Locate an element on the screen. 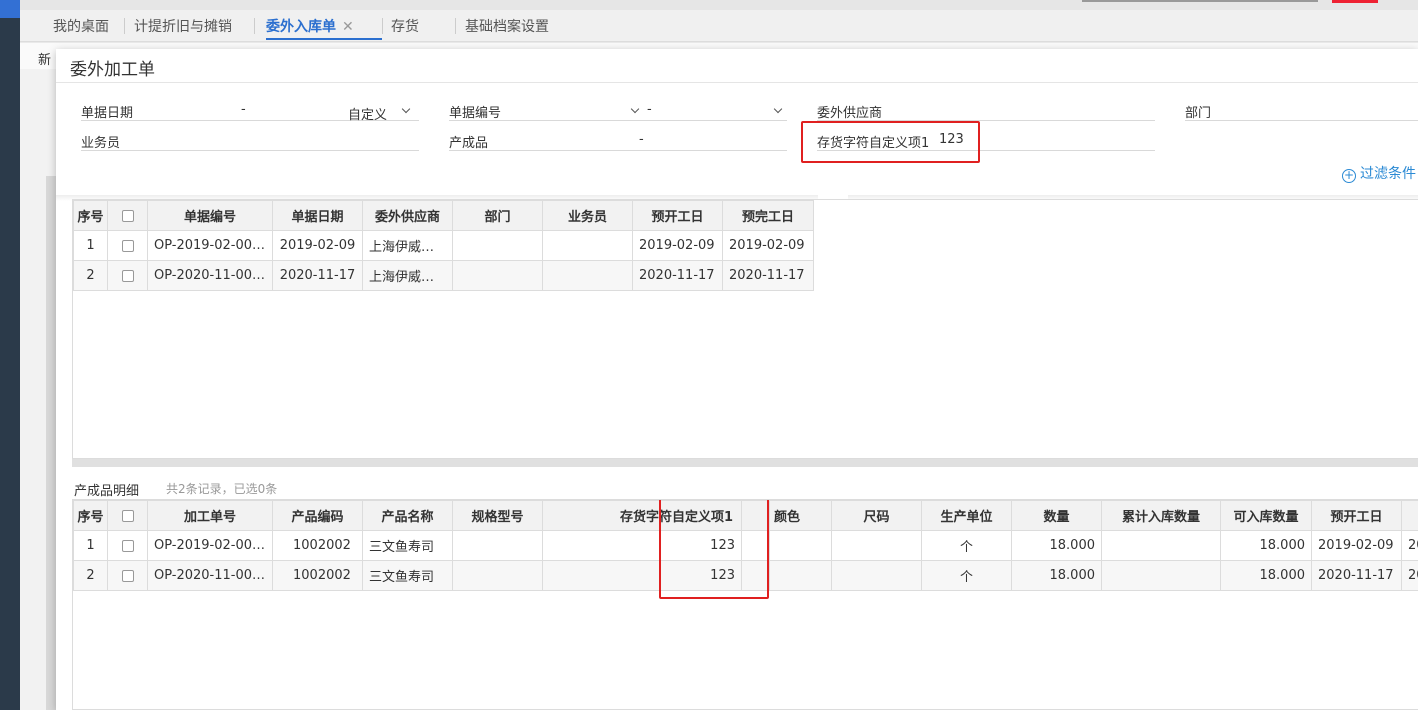 The image size is (1418, 710). splitter-handle is located at coordinates (745, 463).